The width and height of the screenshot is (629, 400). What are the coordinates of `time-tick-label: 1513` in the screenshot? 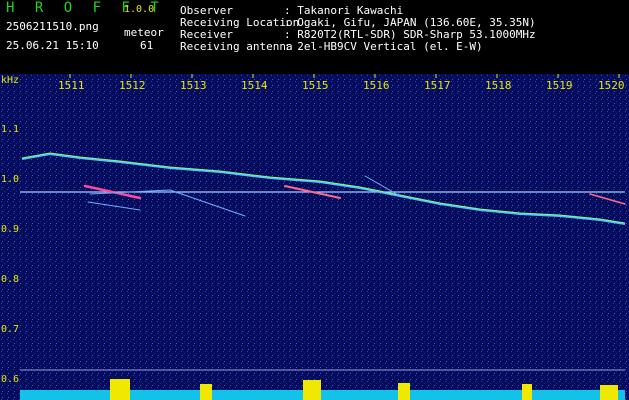 It's located at (193, 85).